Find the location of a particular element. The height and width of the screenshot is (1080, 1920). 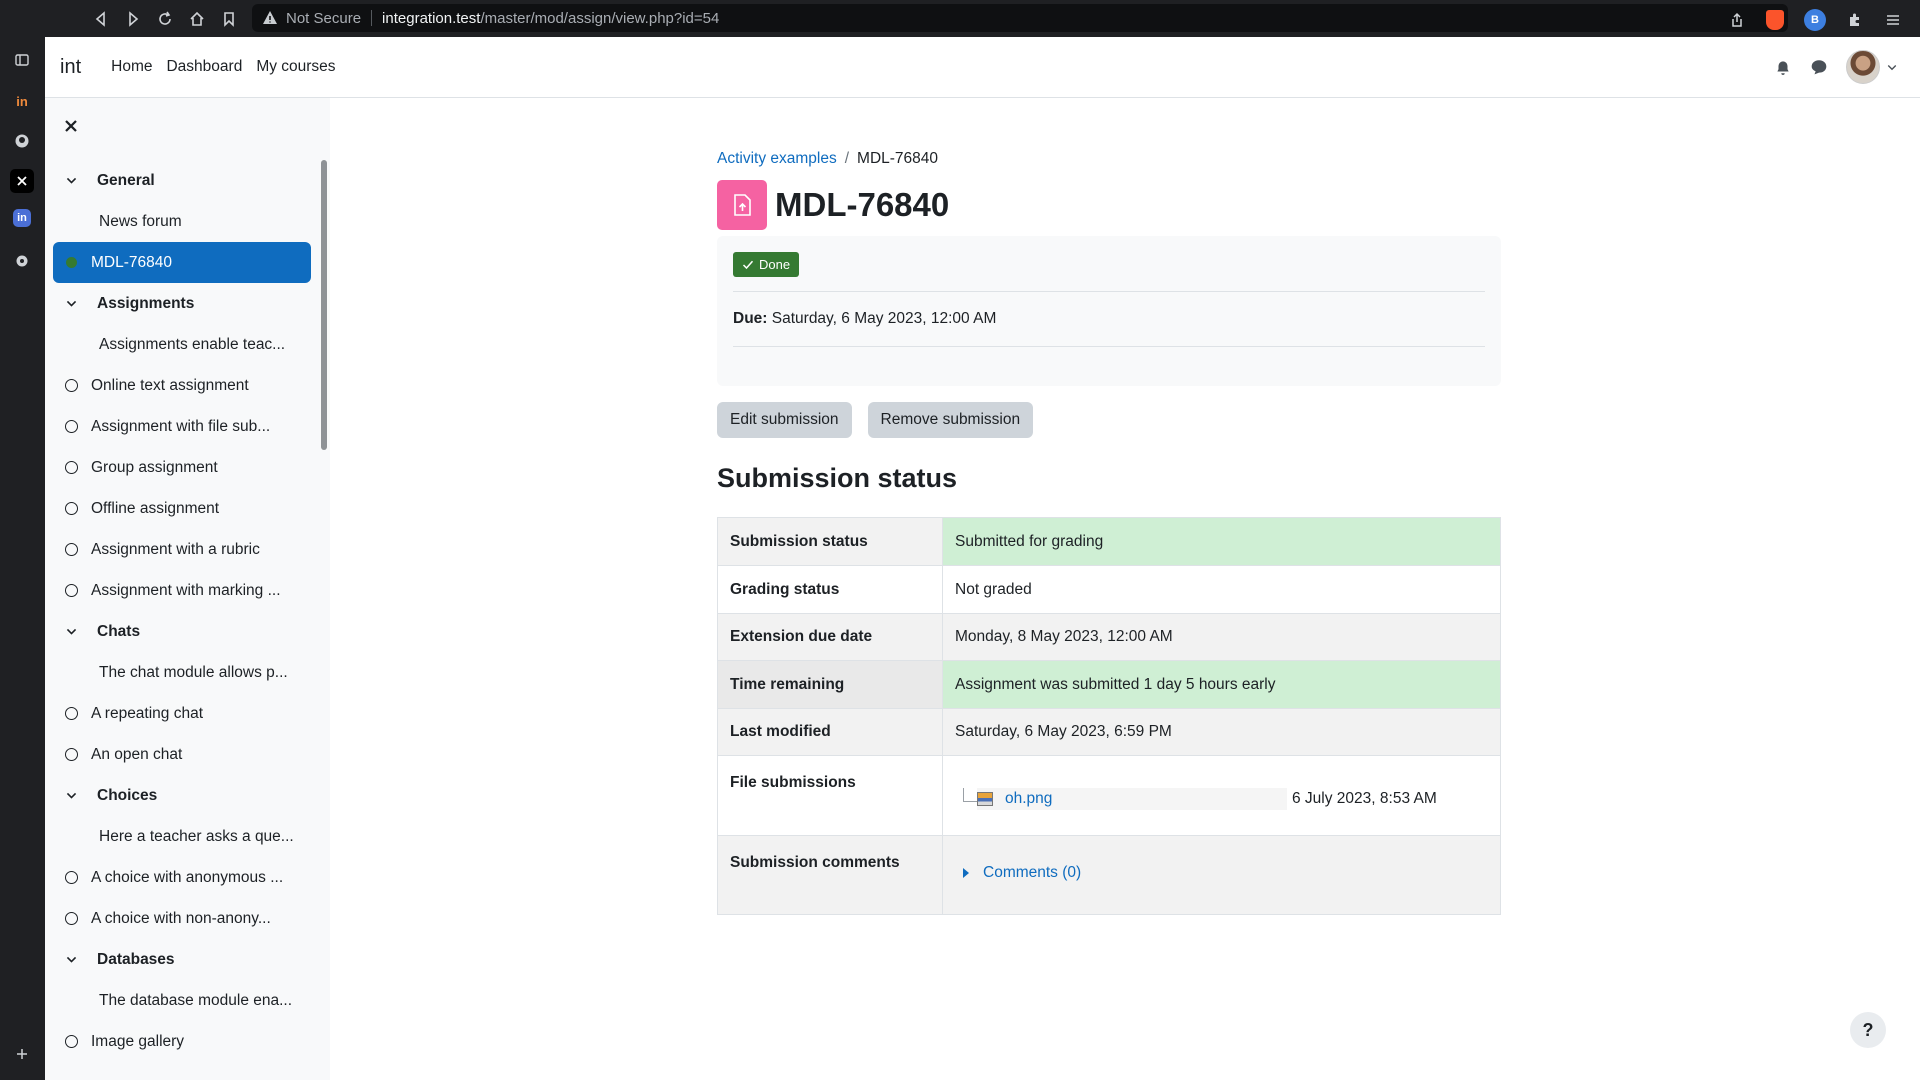

course-index-item: Online text assignment is located at coordinates (182, 385).